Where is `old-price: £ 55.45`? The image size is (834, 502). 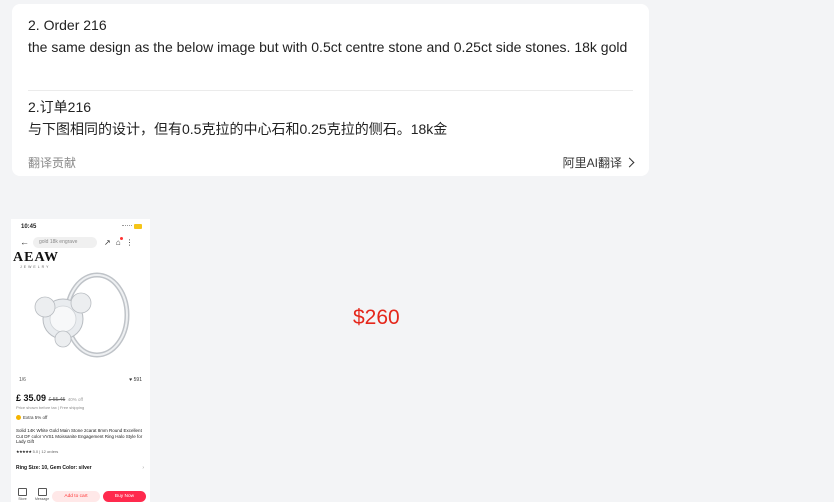 old-price: £ 55.45 is located at coordinates (57, 400).